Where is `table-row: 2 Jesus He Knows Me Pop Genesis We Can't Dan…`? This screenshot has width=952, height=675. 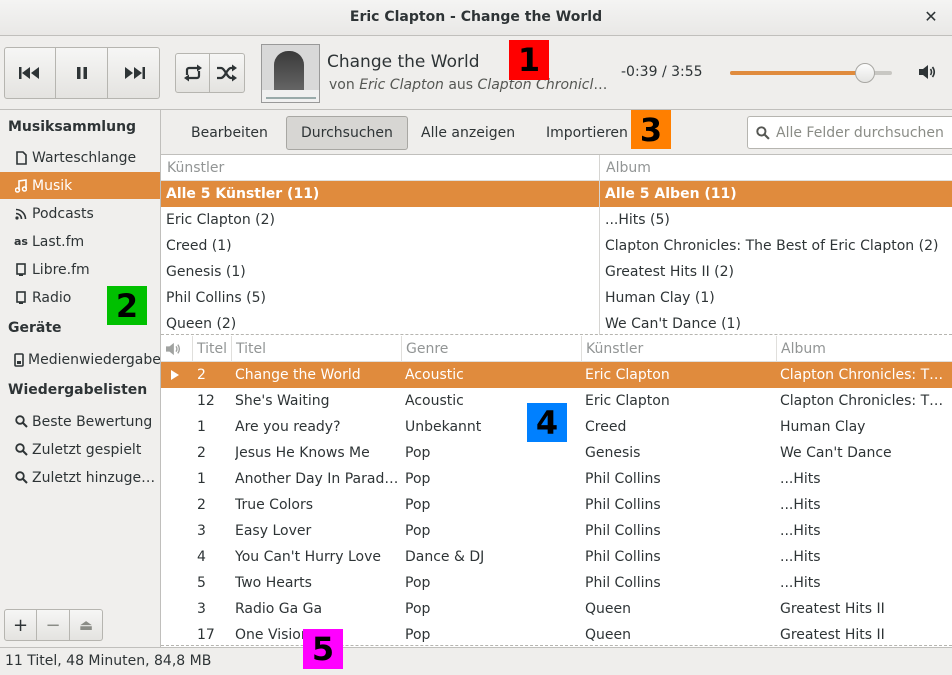 table-row: 2 Jesus He Knows Me Pop Genesis We Can't Dan… is located at coordinates (556, 453).